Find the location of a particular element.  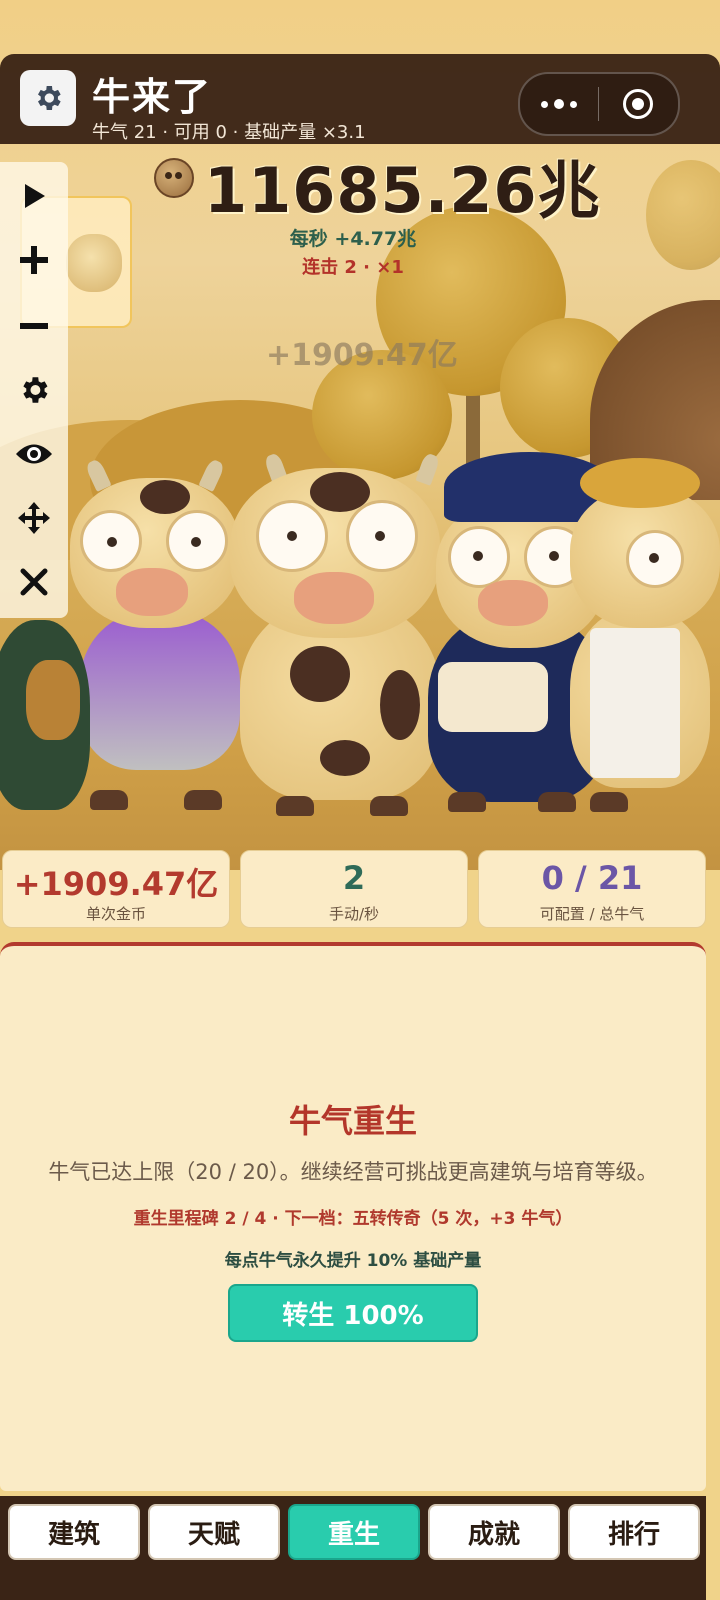

stat-value: 0 / 21 is located at coordinates (592, 878).